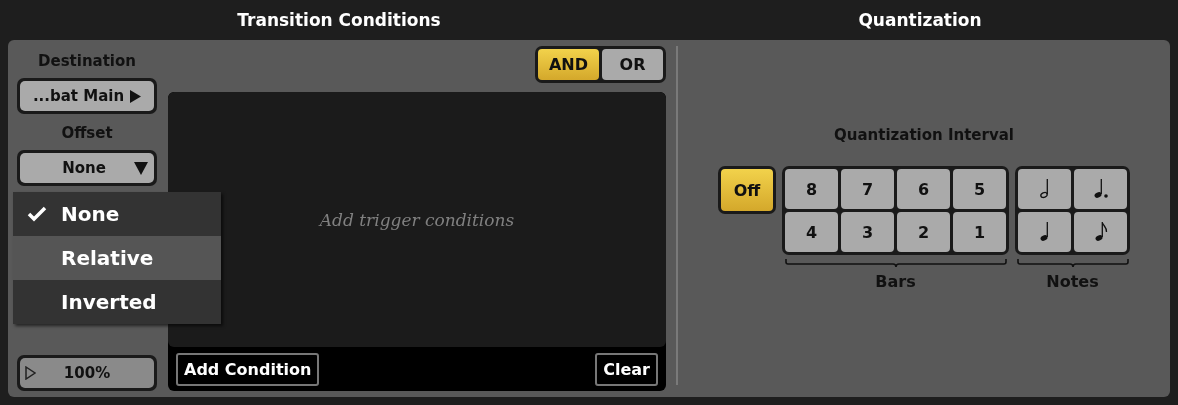 This screenshot has height=405, width=1178. I want to click on destination-button: ...bat Main, so click(87, 96).